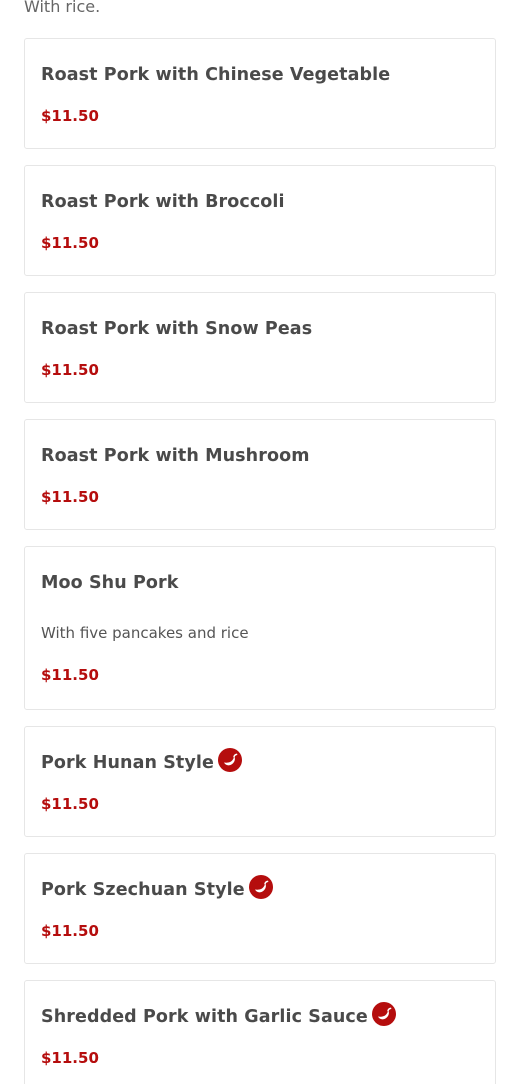 The height and width of the screenshot is (1084, 525). Describe the element at coordinates (143, 890) in the screenshot. I see `menu-item-title: Pork Szechuan Style` at that location.